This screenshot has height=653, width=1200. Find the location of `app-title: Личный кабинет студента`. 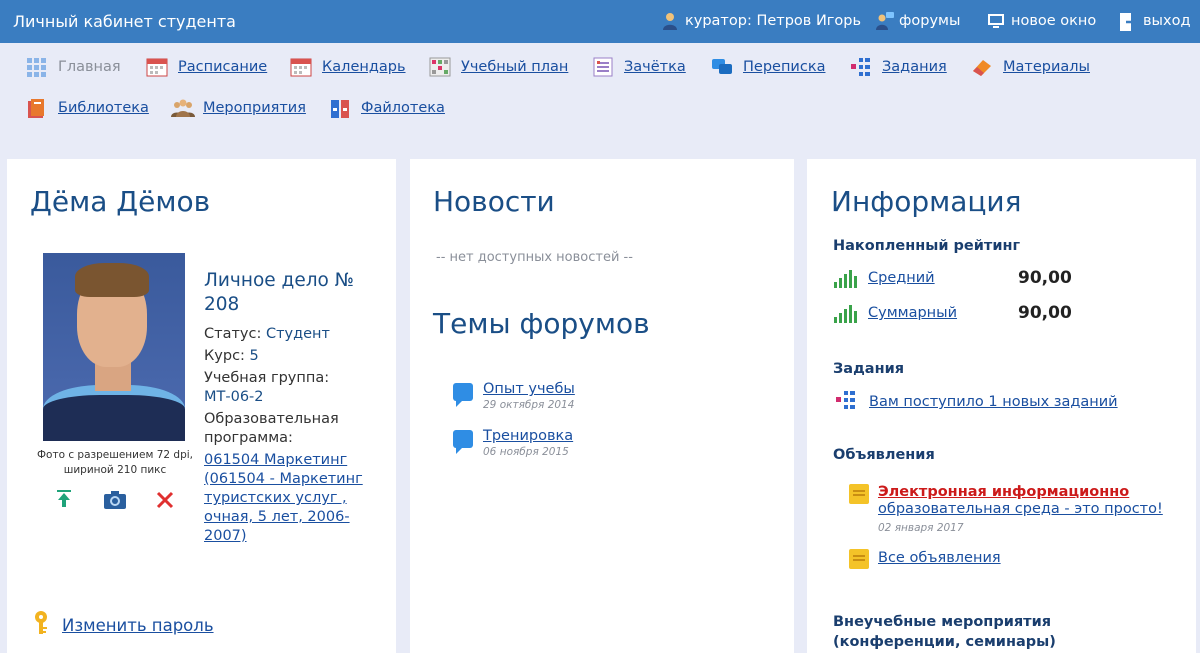

app-title: Личный кабинет студента is located at coordinates (124, 21).